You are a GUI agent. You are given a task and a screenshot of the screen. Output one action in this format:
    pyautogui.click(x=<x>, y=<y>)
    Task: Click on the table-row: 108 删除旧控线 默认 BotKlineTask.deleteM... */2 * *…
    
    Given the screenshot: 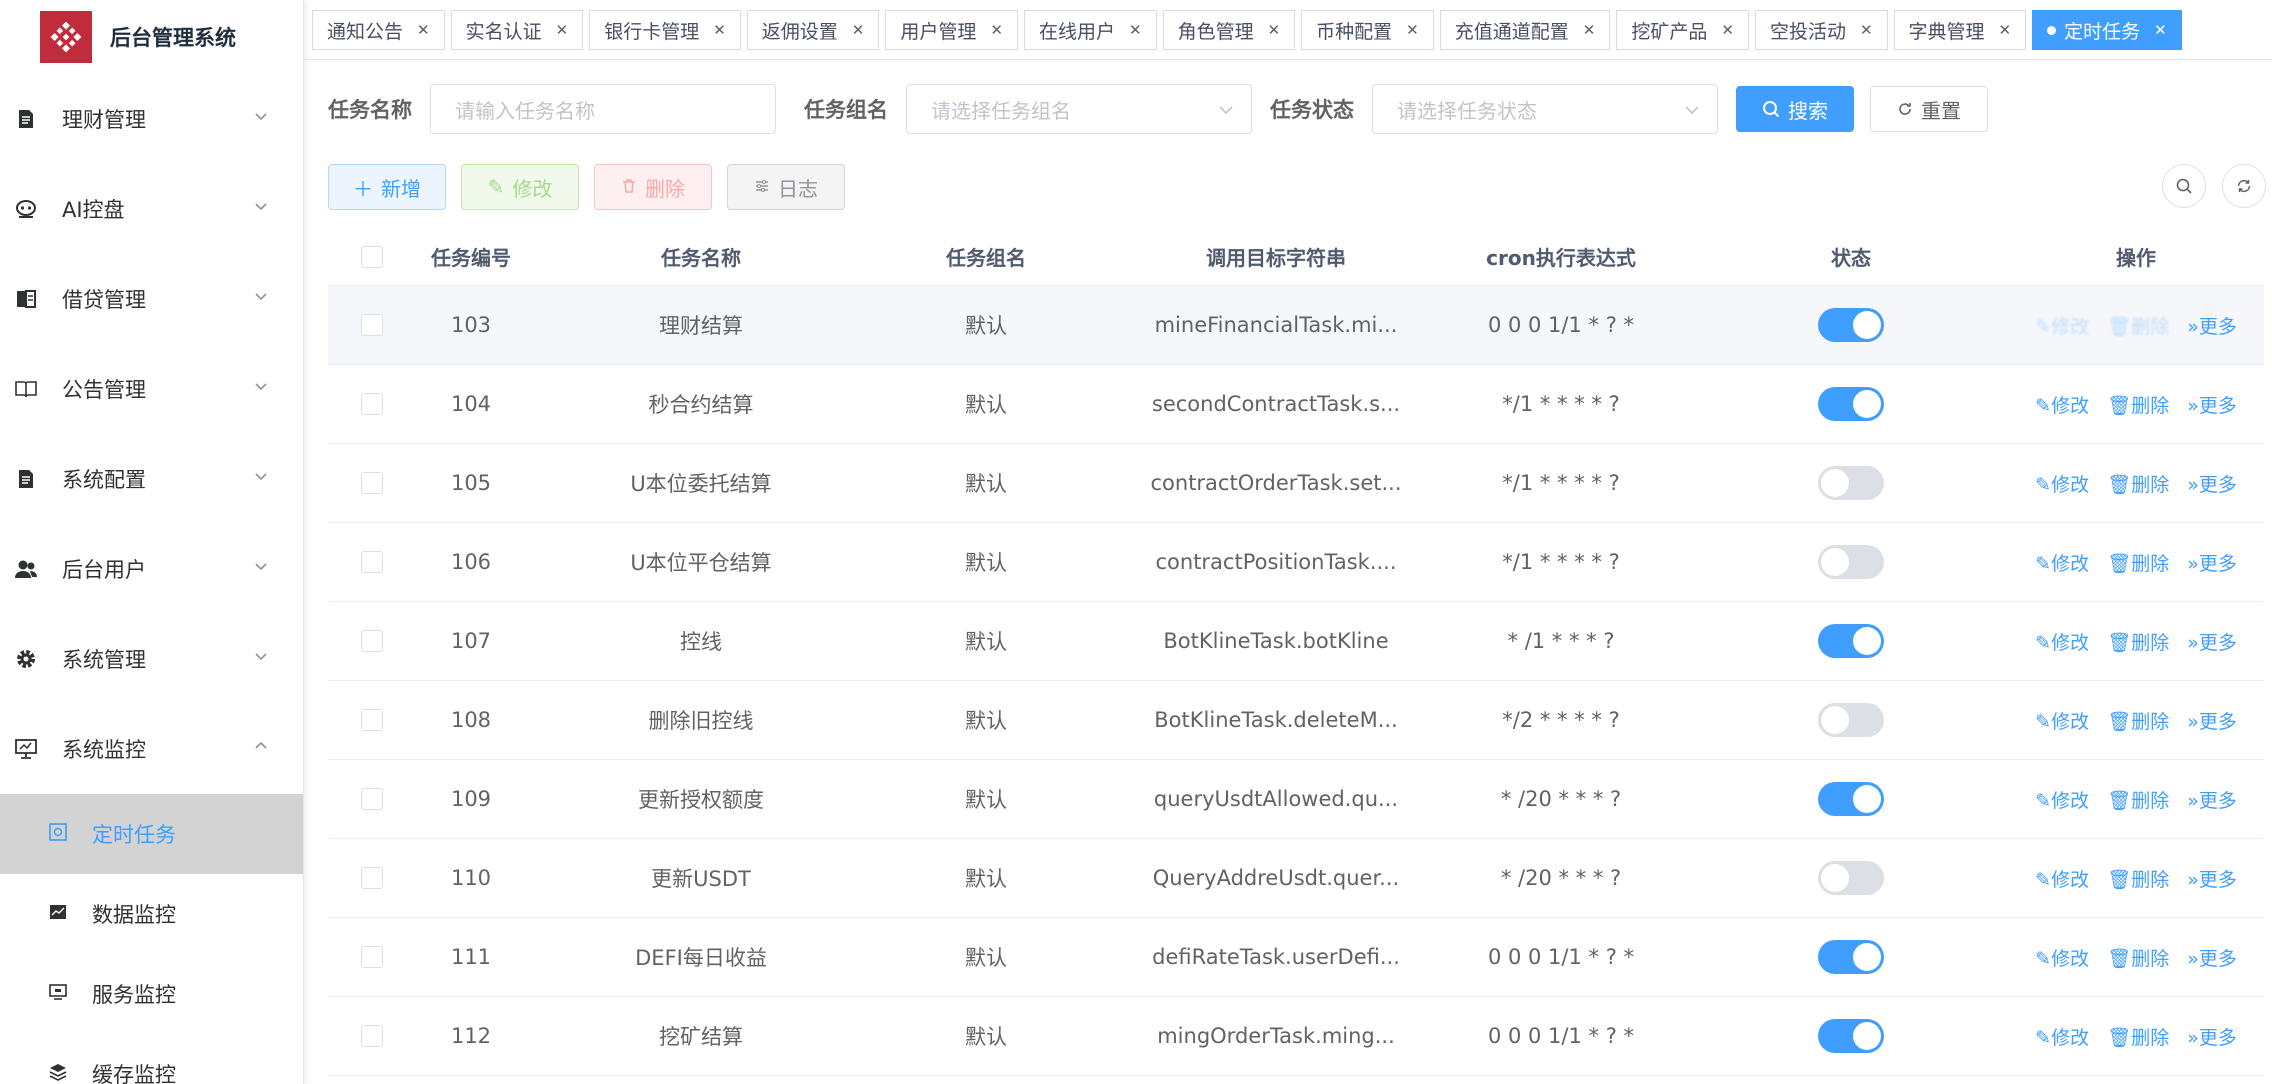 What is the action you would take?
    pyautogui.click(x=1296, y=720)
    